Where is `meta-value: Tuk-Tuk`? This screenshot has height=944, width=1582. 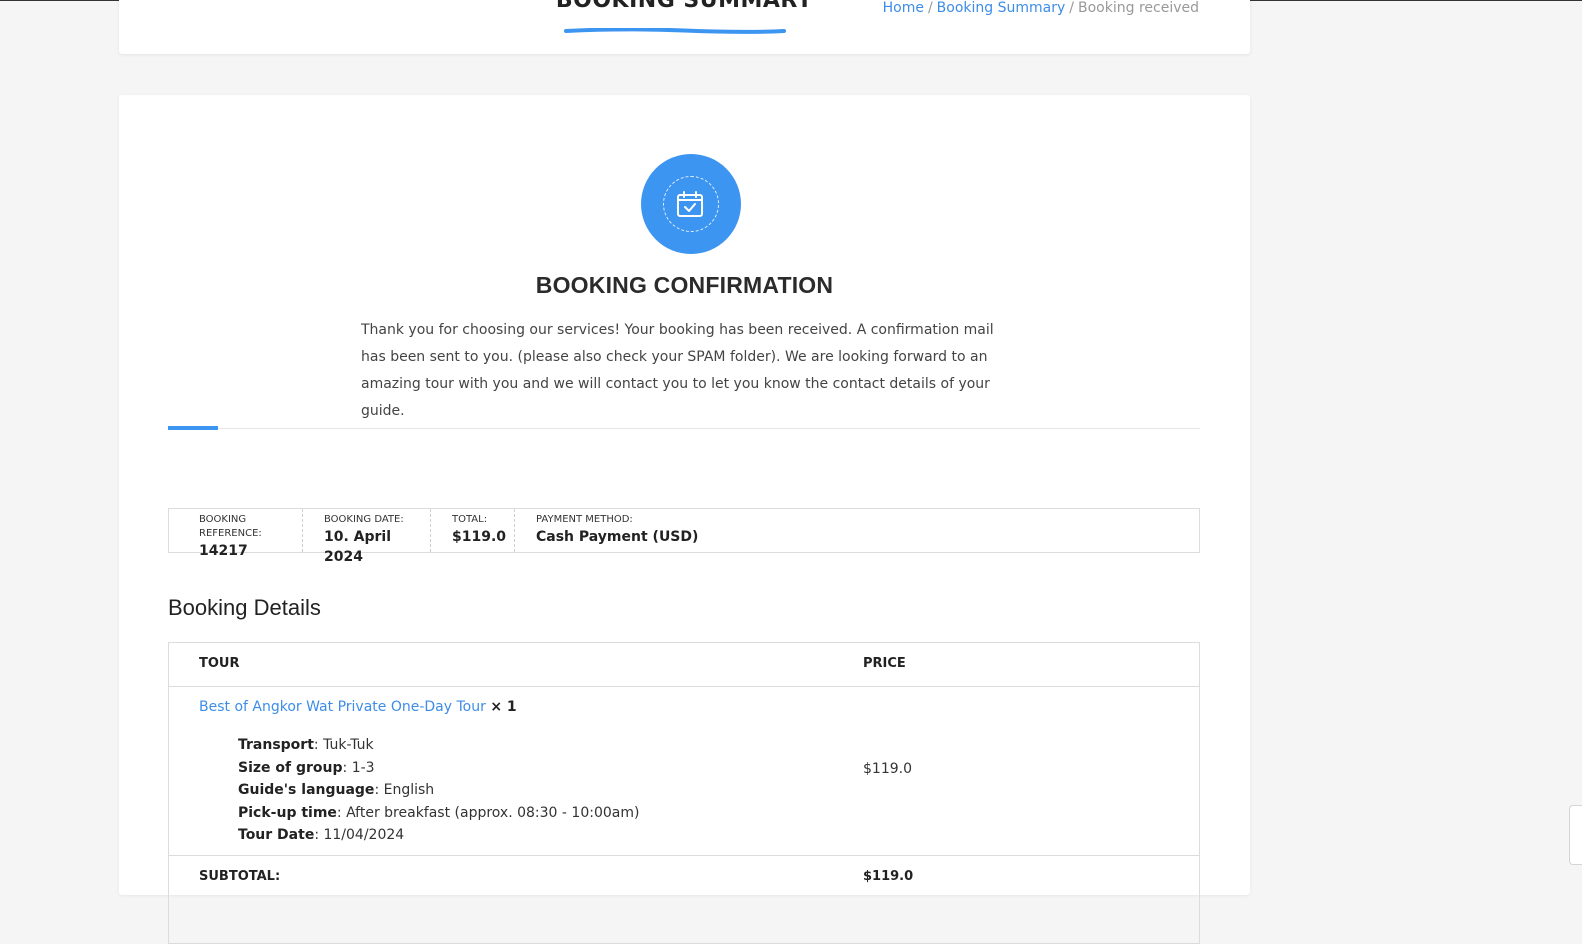 meta-value: Tuk-Tuk is located at coordinates (348, 745).